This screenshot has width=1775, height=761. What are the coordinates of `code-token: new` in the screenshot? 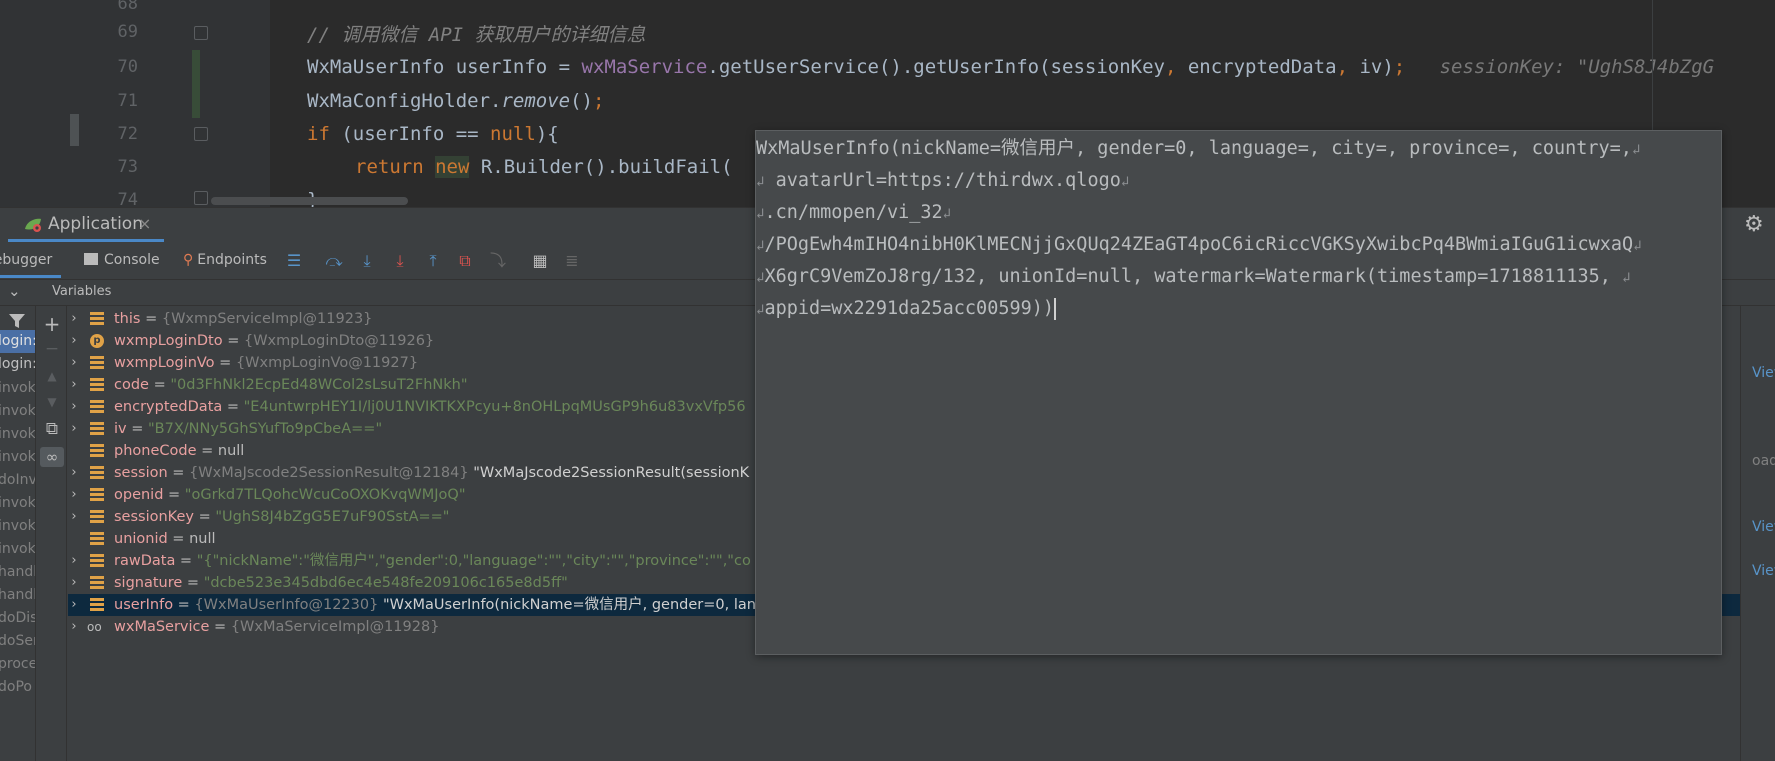 It's located at (452, 167).